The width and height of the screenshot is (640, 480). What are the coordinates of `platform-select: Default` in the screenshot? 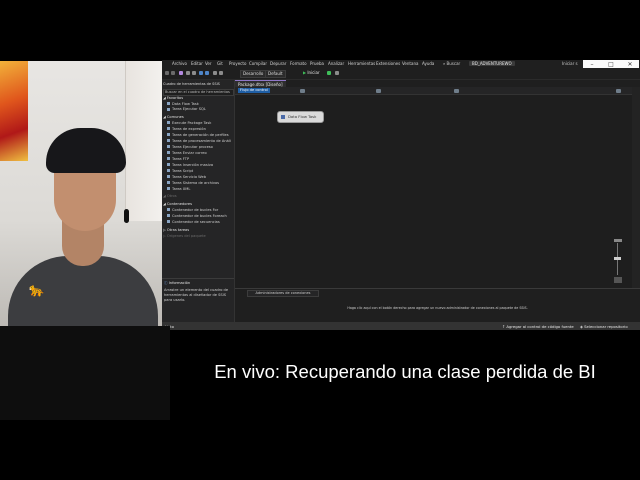 It's located at (275, 74).